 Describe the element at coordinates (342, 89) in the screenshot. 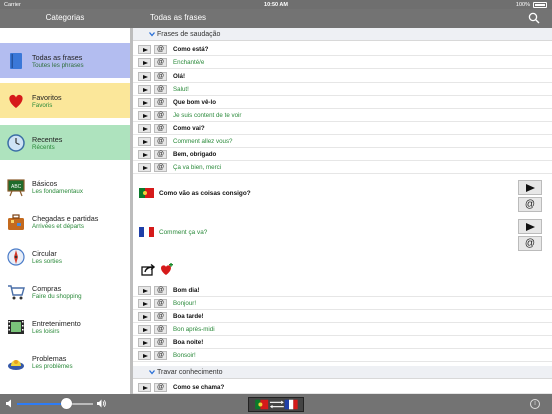

I see `phrase-row-fr: @ Salut!` at that location.